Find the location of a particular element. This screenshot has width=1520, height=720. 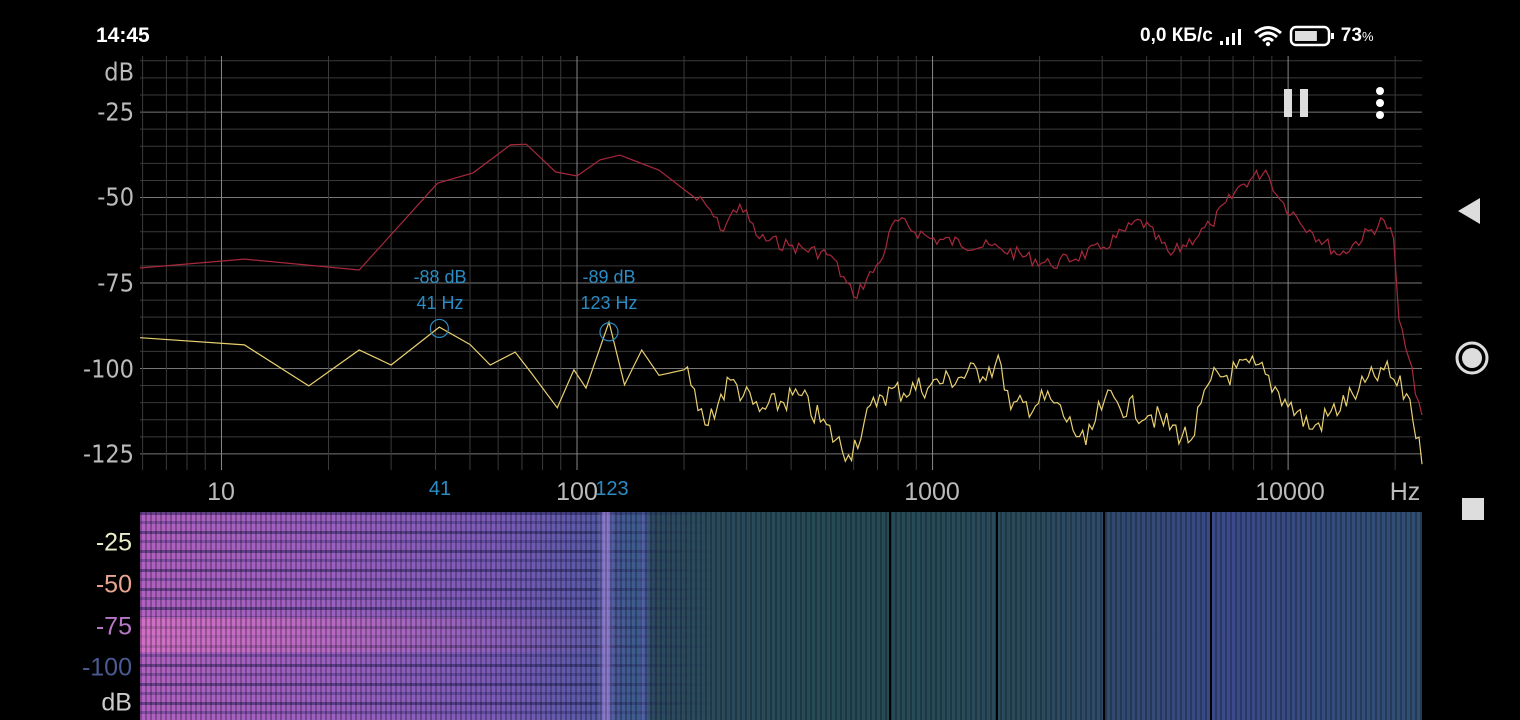

spectrogram-scale-label: dB is located at coordinates (116, 702).